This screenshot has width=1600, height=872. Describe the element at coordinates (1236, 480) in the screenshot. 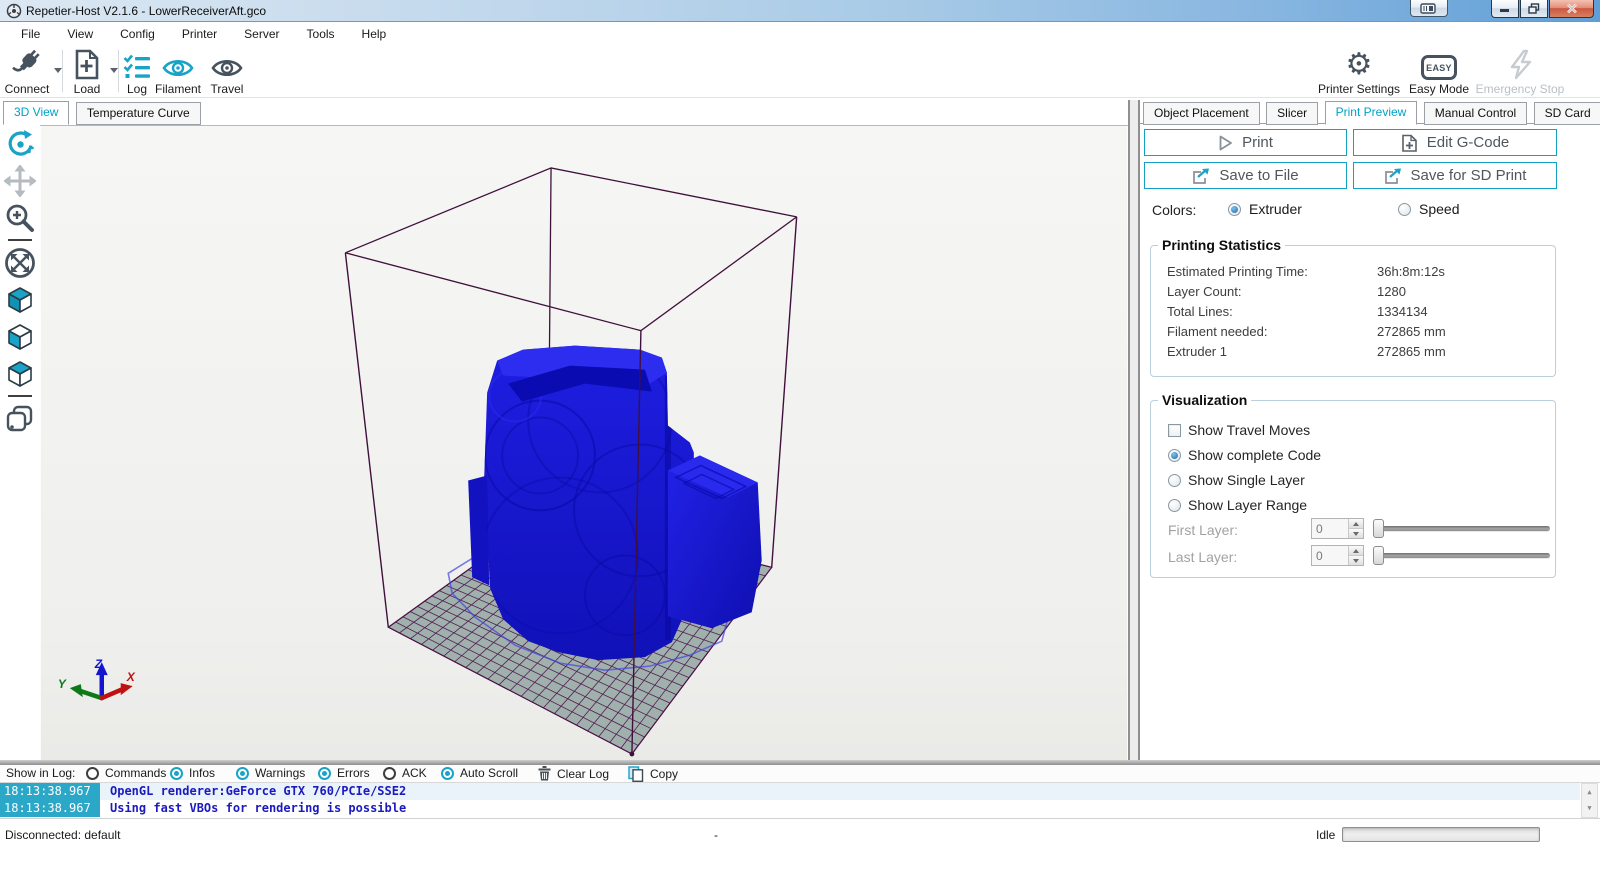

I see `show-single-layer-option: Show Single Layer` at that location.